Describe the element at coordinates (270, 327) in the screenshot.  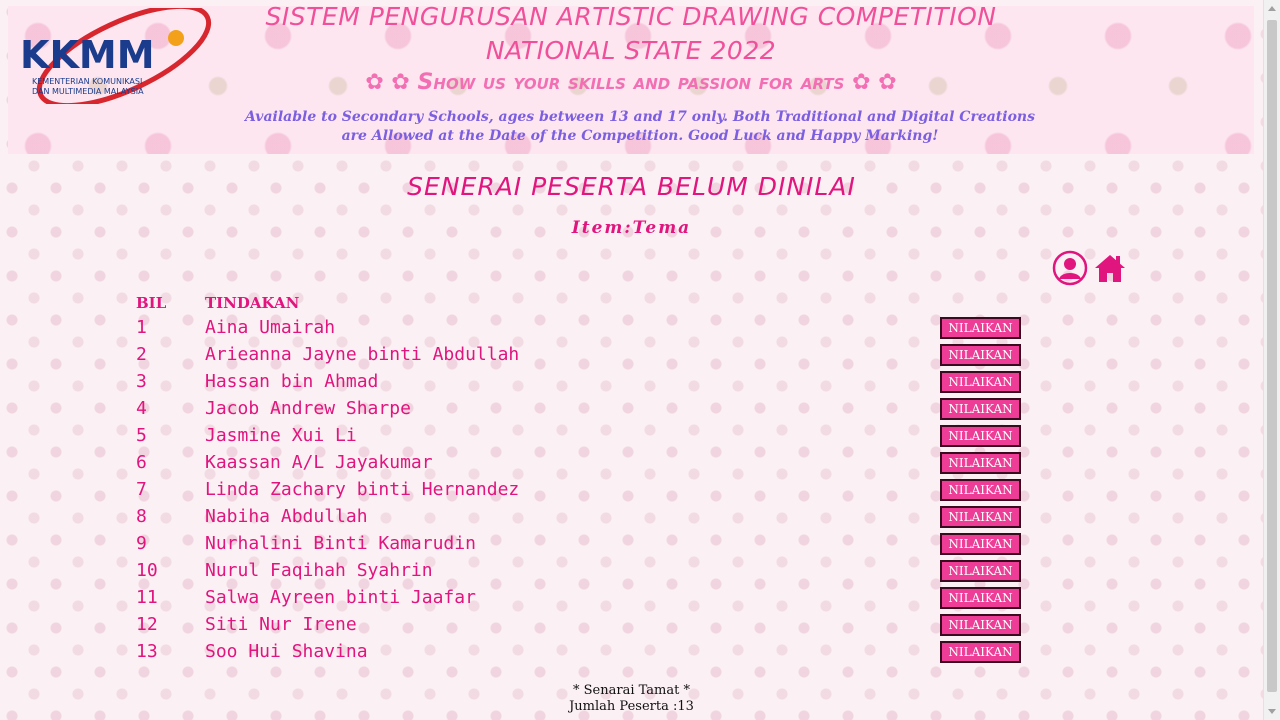
I see `participant-name: Aina Umairah` at that location.